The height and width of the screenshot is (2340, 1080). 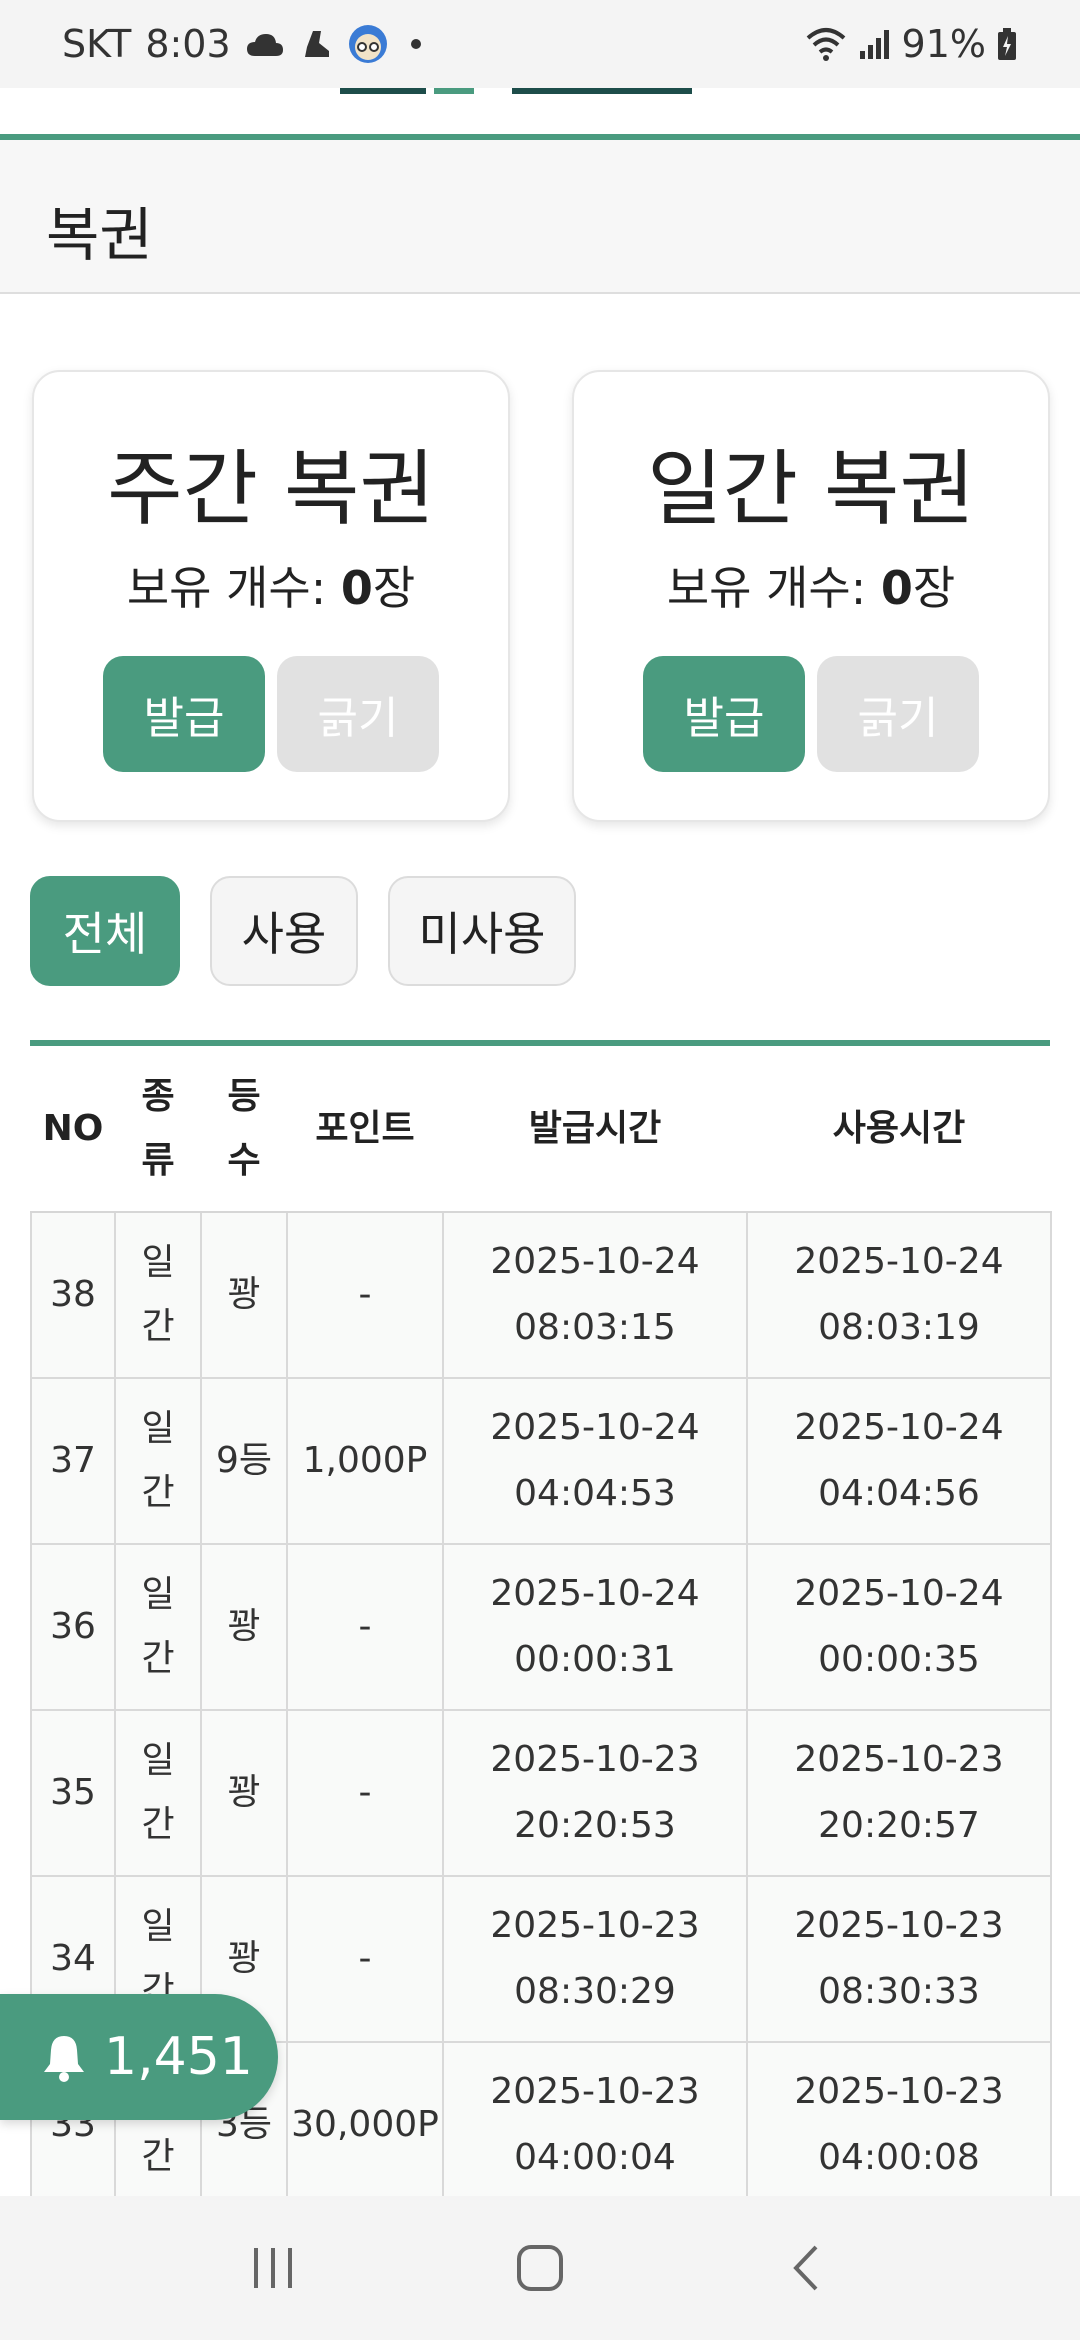 What do you see at coordinates (188, 44) in the screenshot?
I see `clock-label: 8:03` at bounding box center [188, 44].